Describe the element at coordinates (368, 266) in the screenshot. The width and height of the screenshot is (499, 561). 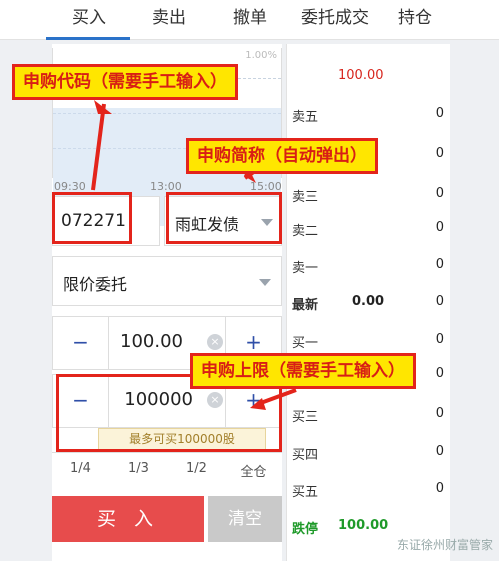
I see `ask-row: 卖一 0` at that location.